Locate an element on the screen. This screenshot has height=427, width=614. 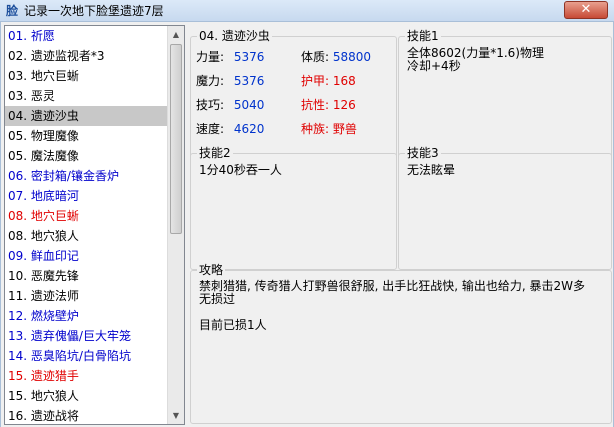
list-item: 13. 遗弃傀儡/巨大牢笼 is located at coordinates (86, 336).